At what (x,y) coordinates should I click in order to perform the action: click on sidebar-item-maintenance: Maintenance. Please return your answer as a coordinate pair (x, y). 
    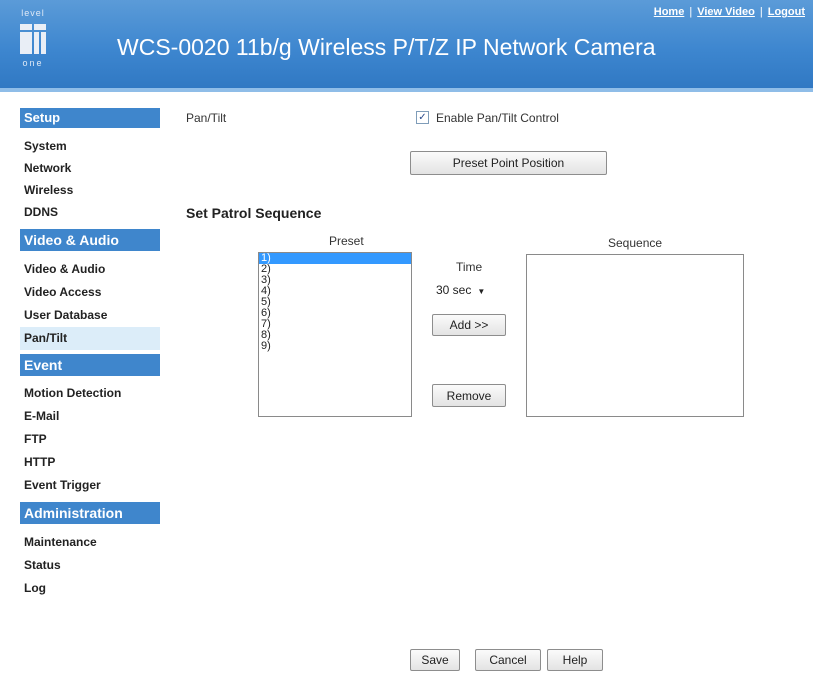
    Looking at the image, I should click on (90, 542).